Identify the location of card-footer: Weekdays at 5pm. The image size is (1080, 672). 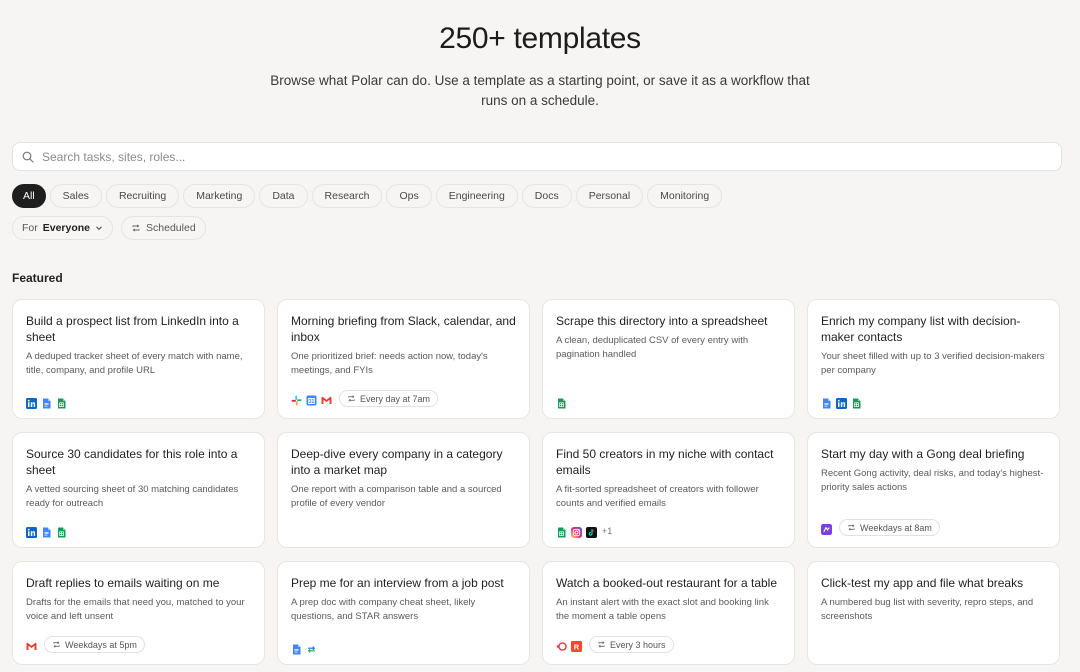
(85, 644).